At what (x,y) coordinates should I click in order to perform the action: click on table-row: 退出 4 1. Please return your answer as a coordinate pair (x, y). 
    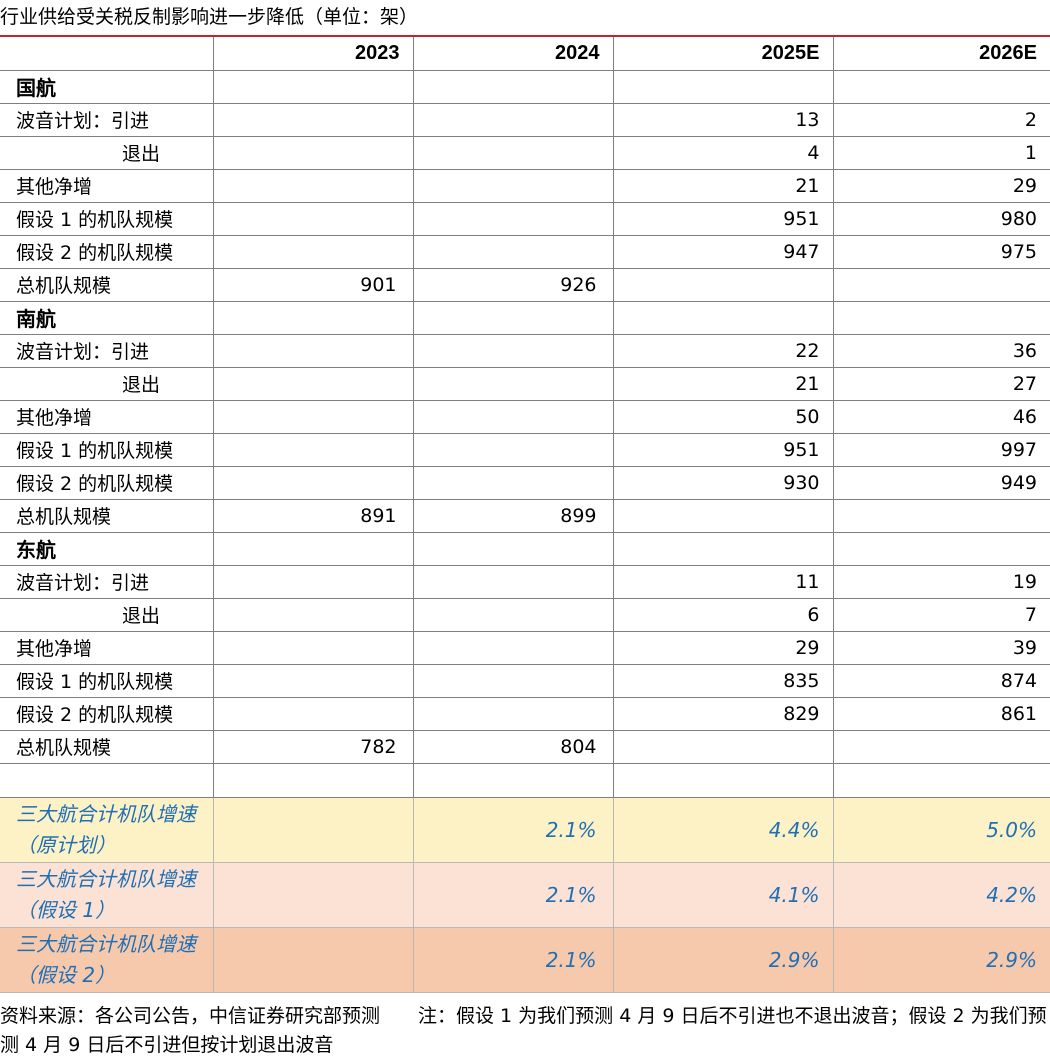
    Looking at the image, I should click on (525, 153).